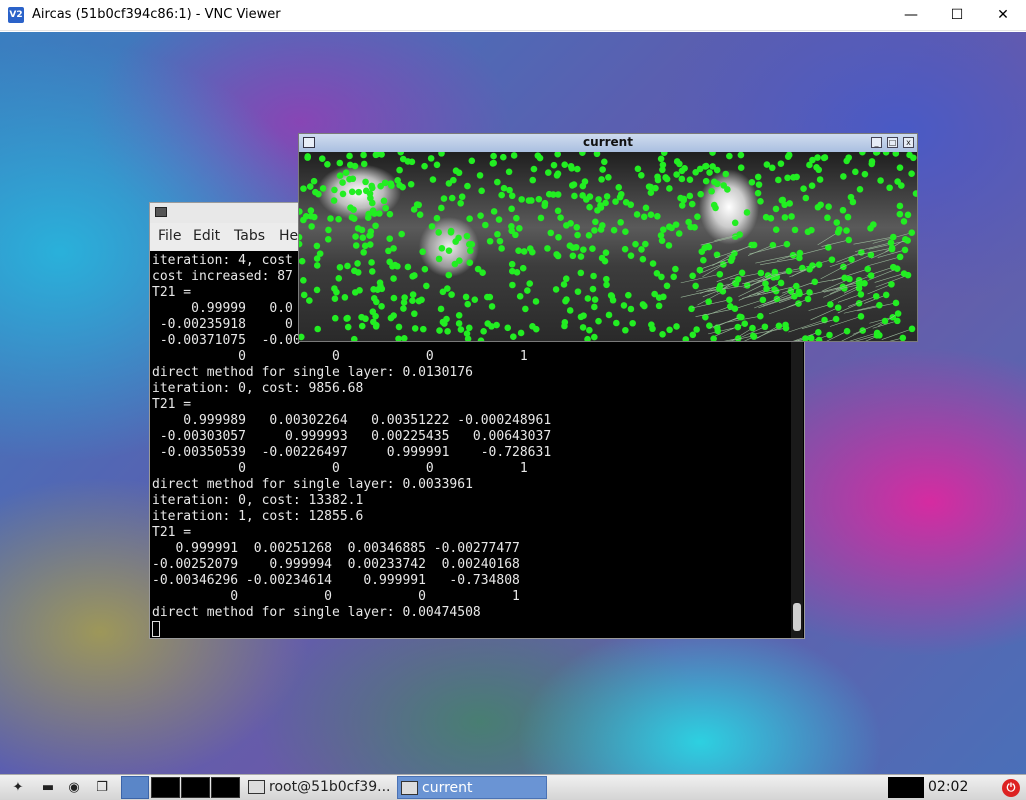  Describe the element at coordinates (18, 787) in the screenshot. I see `menu-icon: ✦` at that location.